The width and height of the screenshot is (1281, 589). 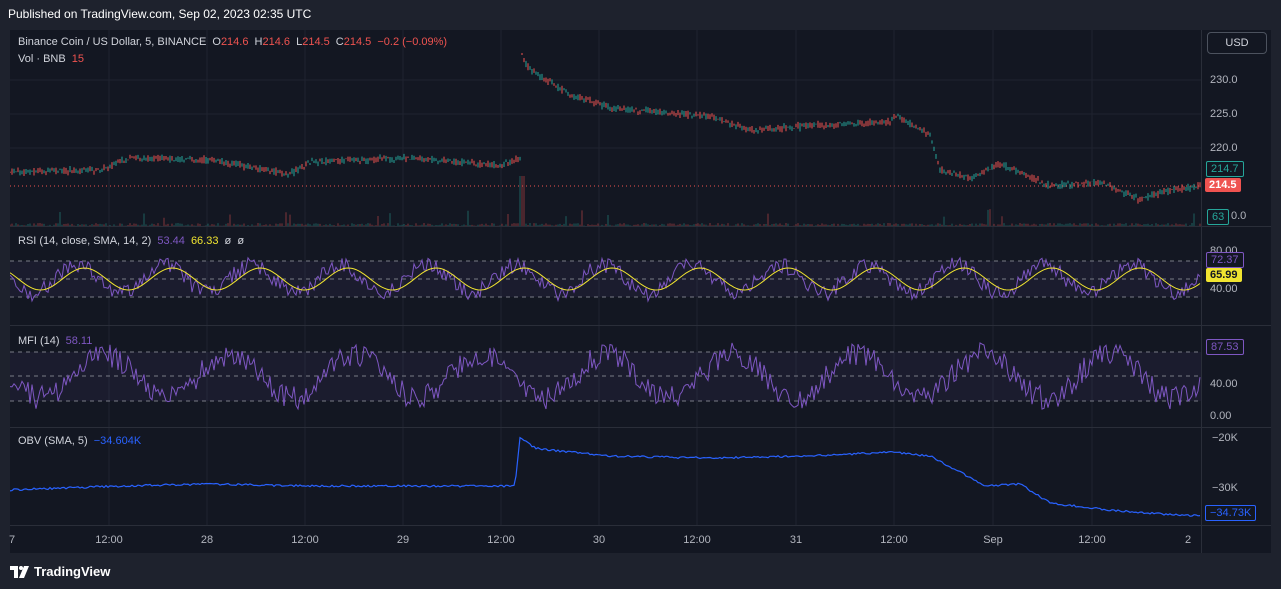 I want to click on close-value: 214.5, so click(x=357, y=42).